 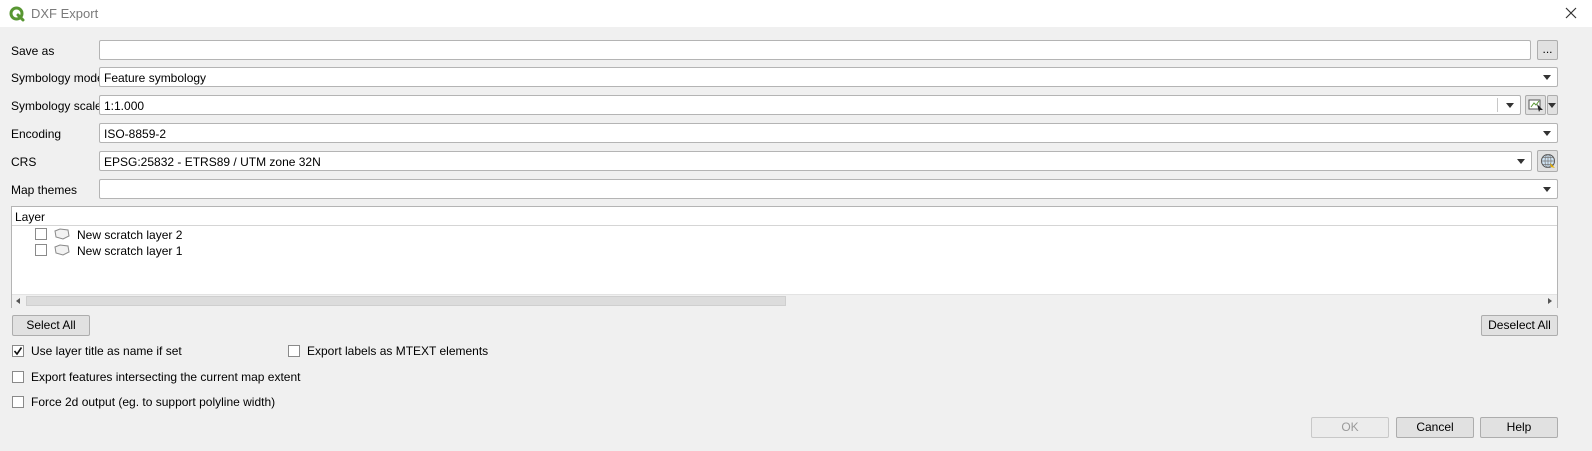 I want to click on scrollbar-thumb, so click(x=406, y=301).